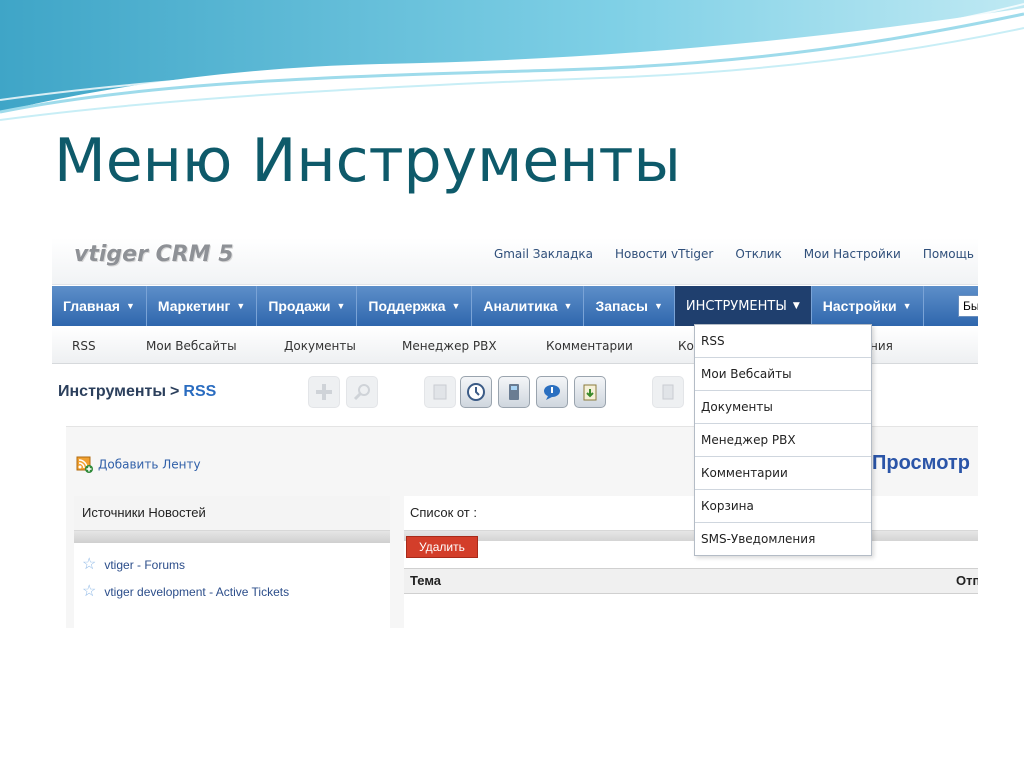  I want to click on nav-home-label: Главная, so click(91, 306).